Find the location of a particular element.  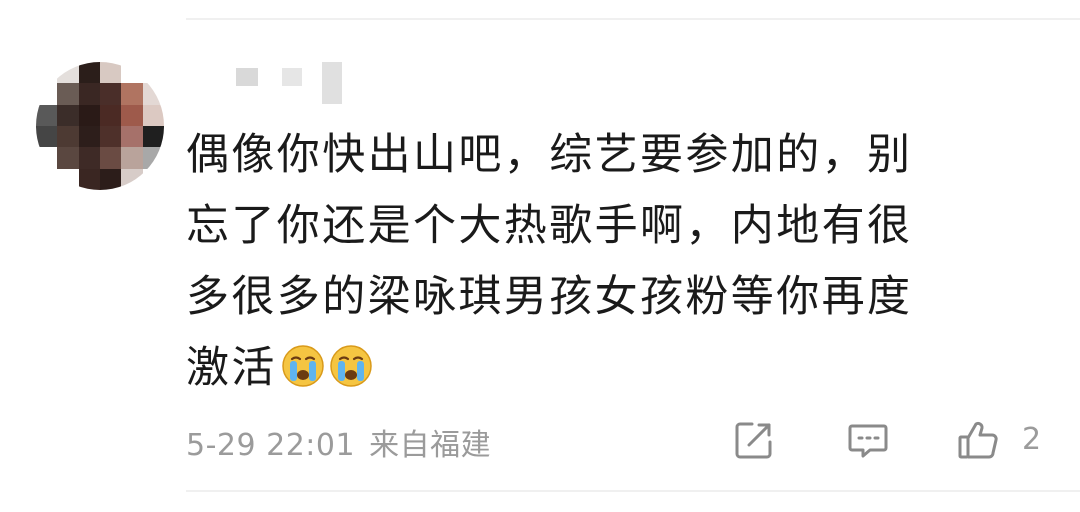

comment-line: 偶像你快出山吧，综艺要参加的，别 is located at coordinates (549, 155).